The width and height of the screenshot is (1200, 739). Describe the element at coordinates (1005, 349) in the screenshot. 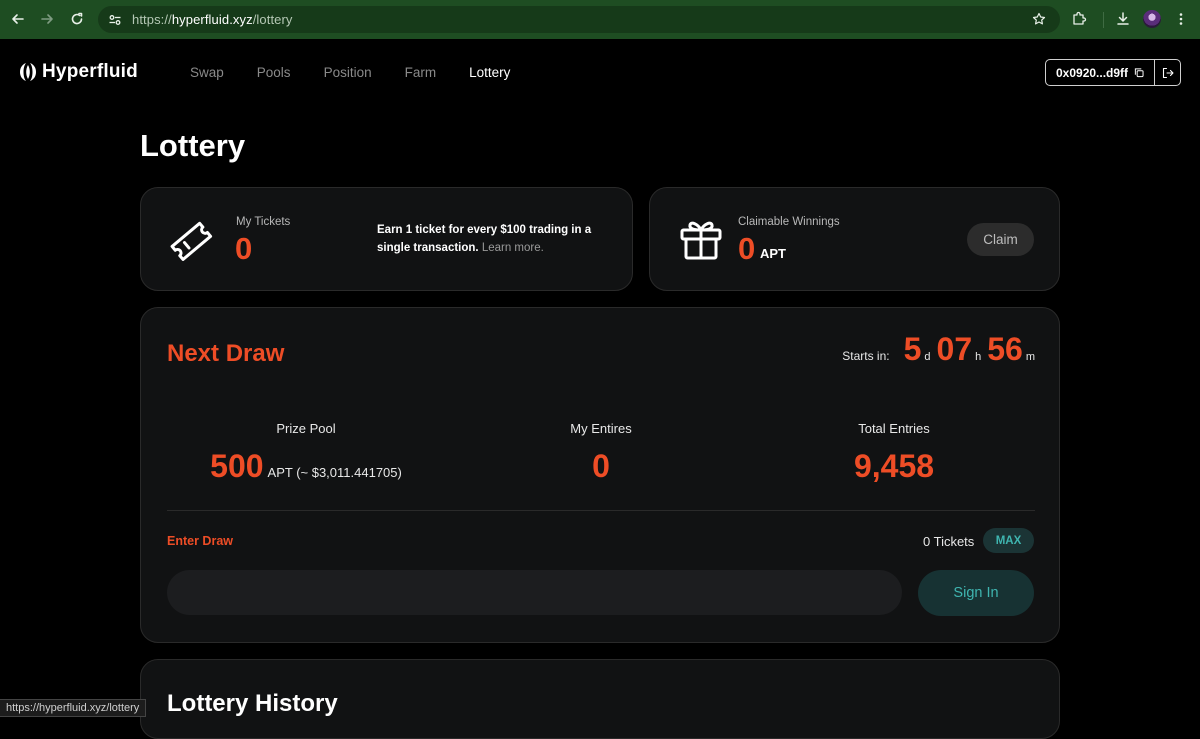

I see `countdown-minutes: 56` at that location.